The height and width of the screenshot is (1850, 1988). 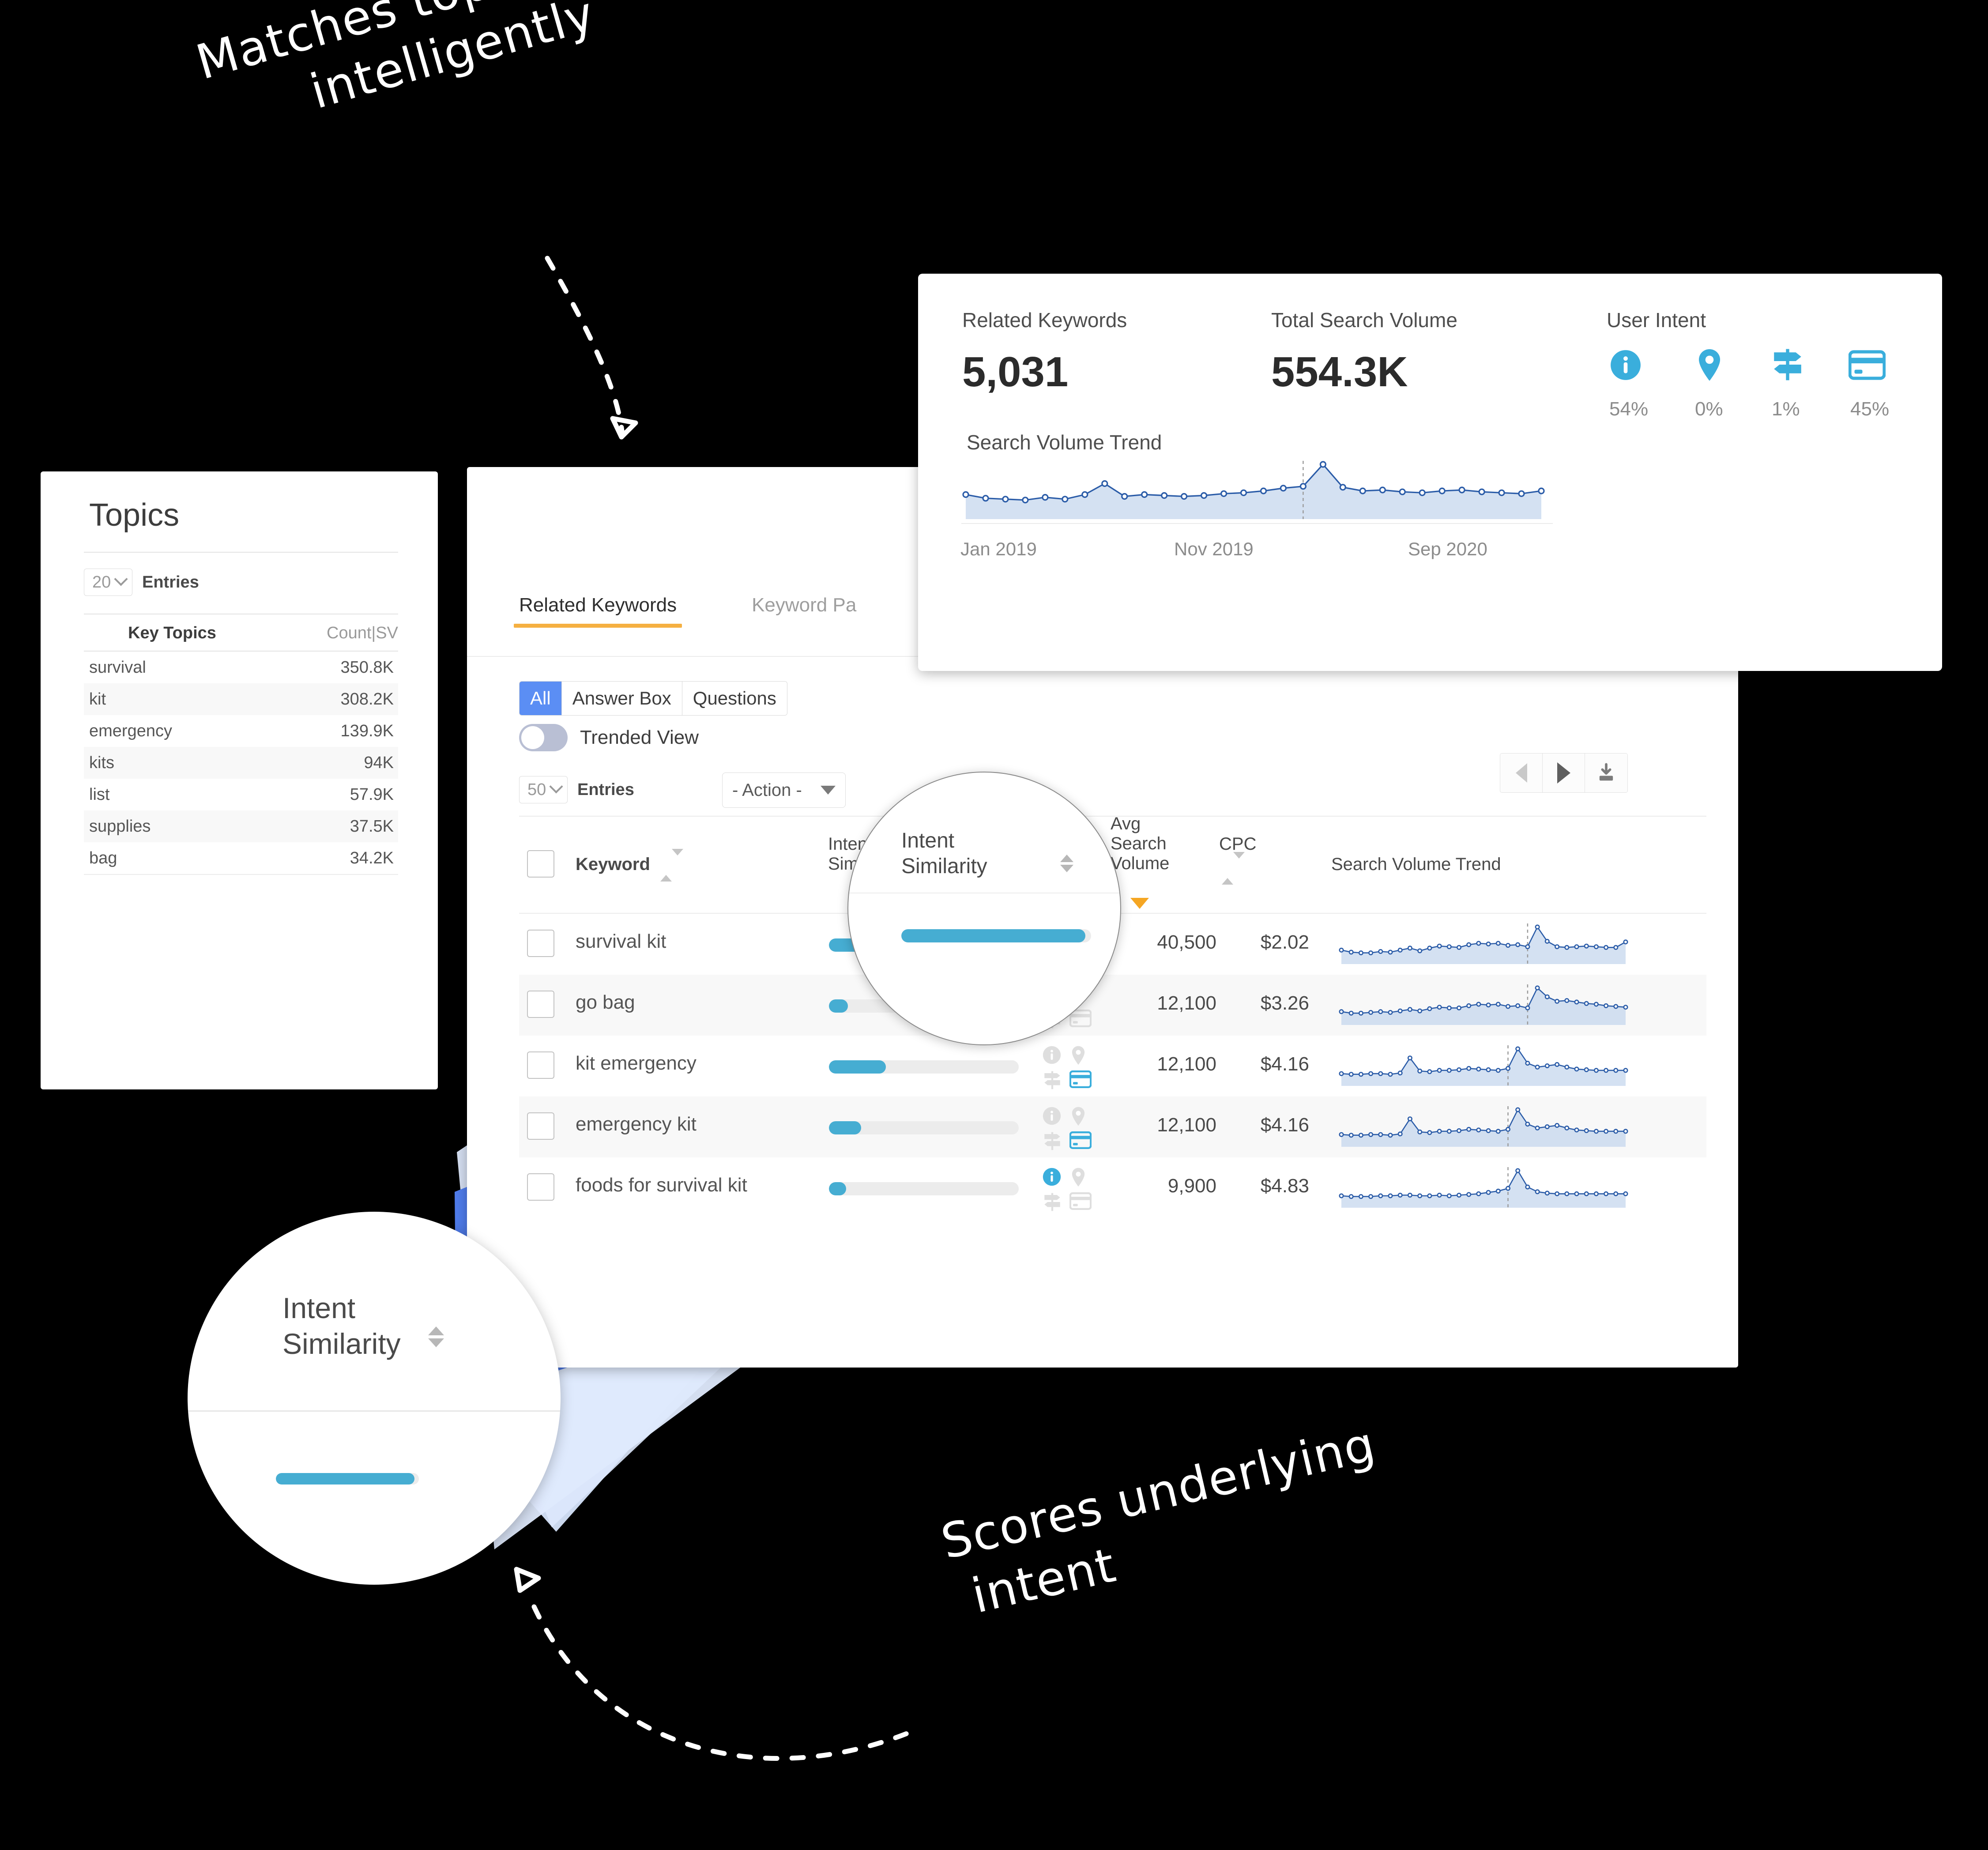 What do you see at coordinates (734, 699) in the screenshot?
I see `filter-questions-button: Questions` at bounding box center [734, 699].